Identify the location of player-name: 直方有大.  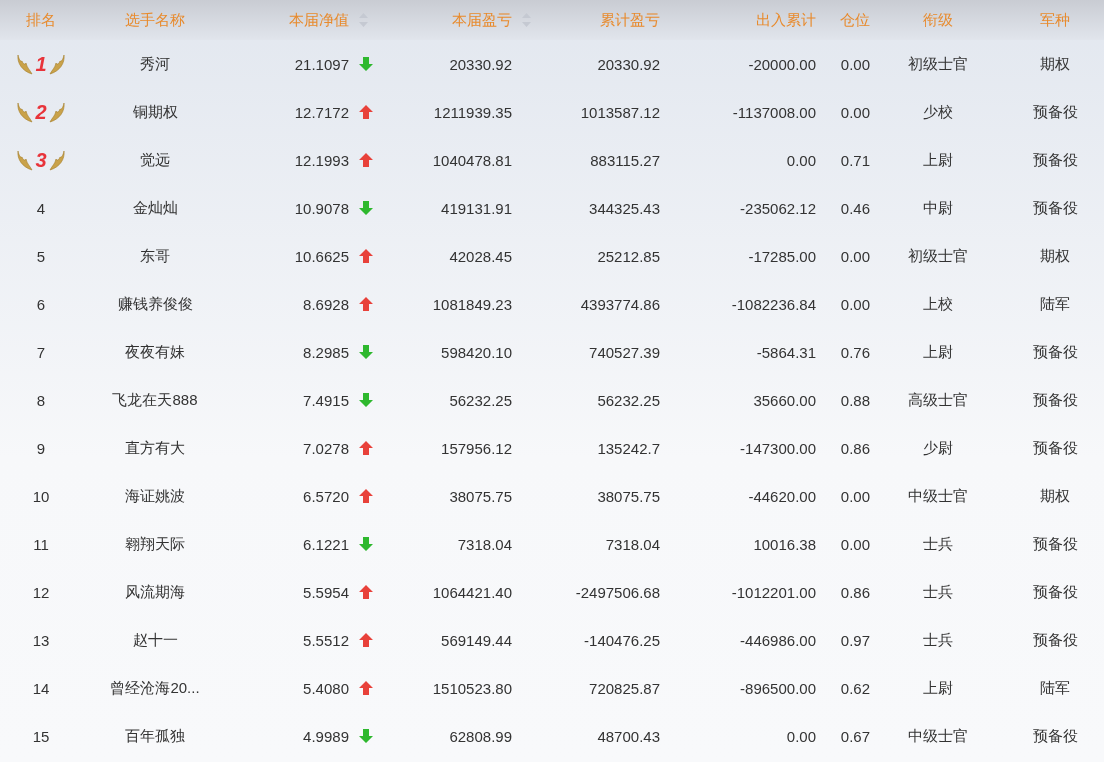
(155, 448).